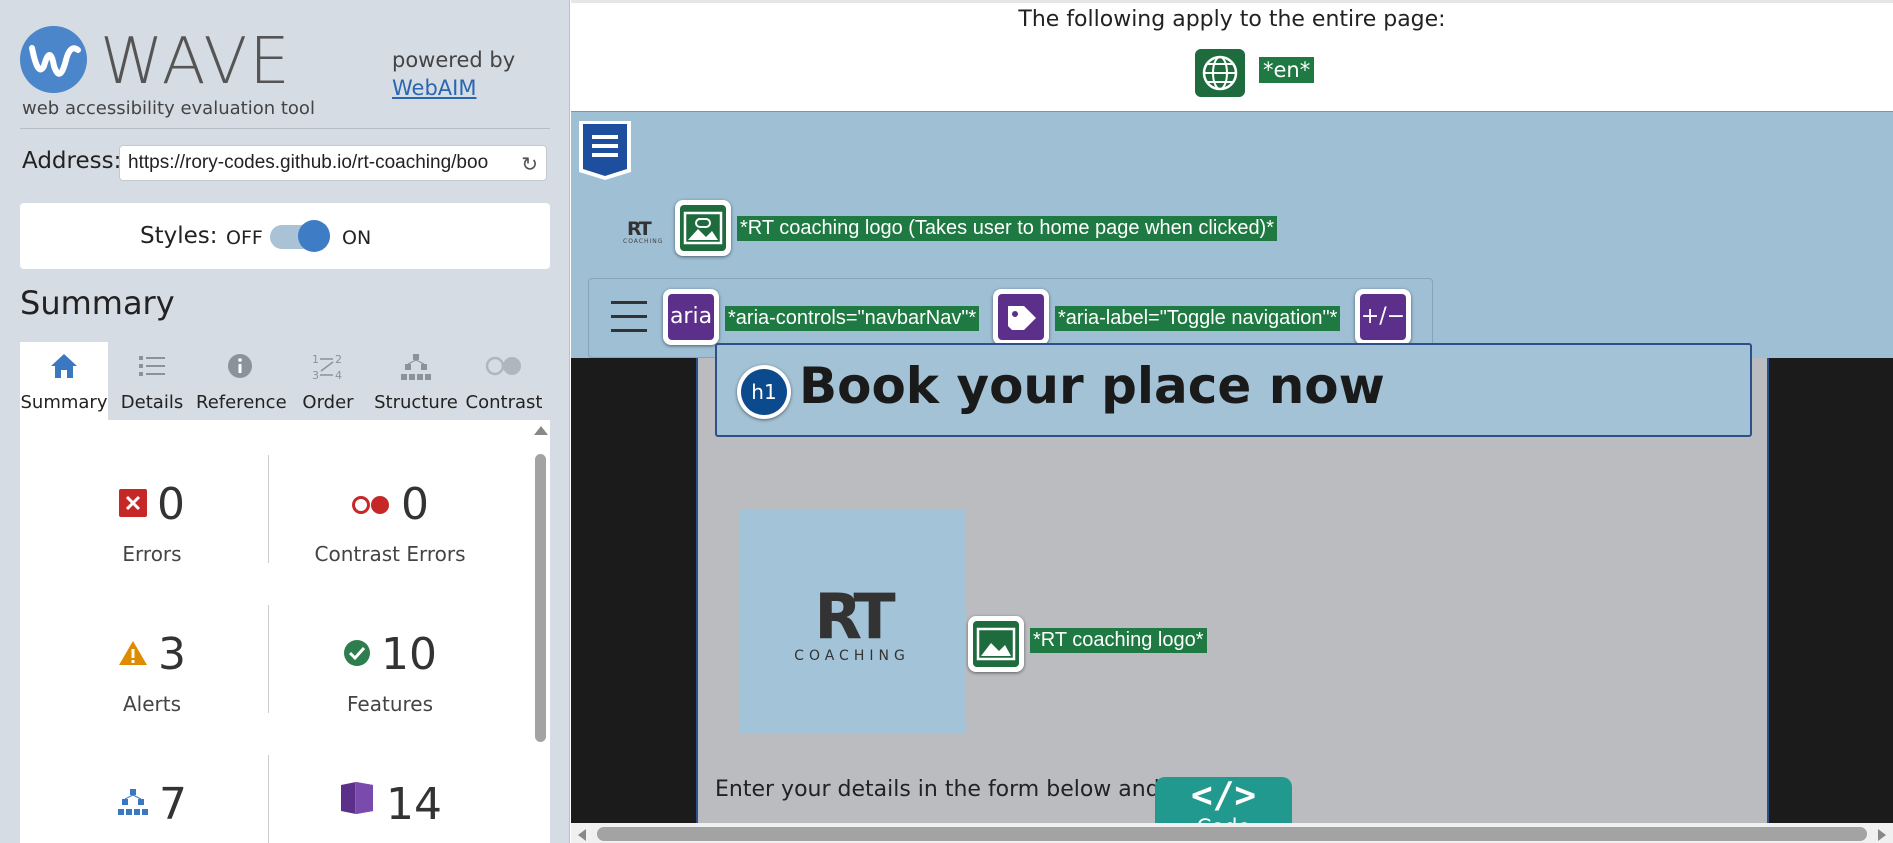 This screenshot has width=1893, height=843. What do you see at coordinates (434, 88) in the screenshot?
I see `webaim-link: WebAIM` at bounding box center [434, 88].